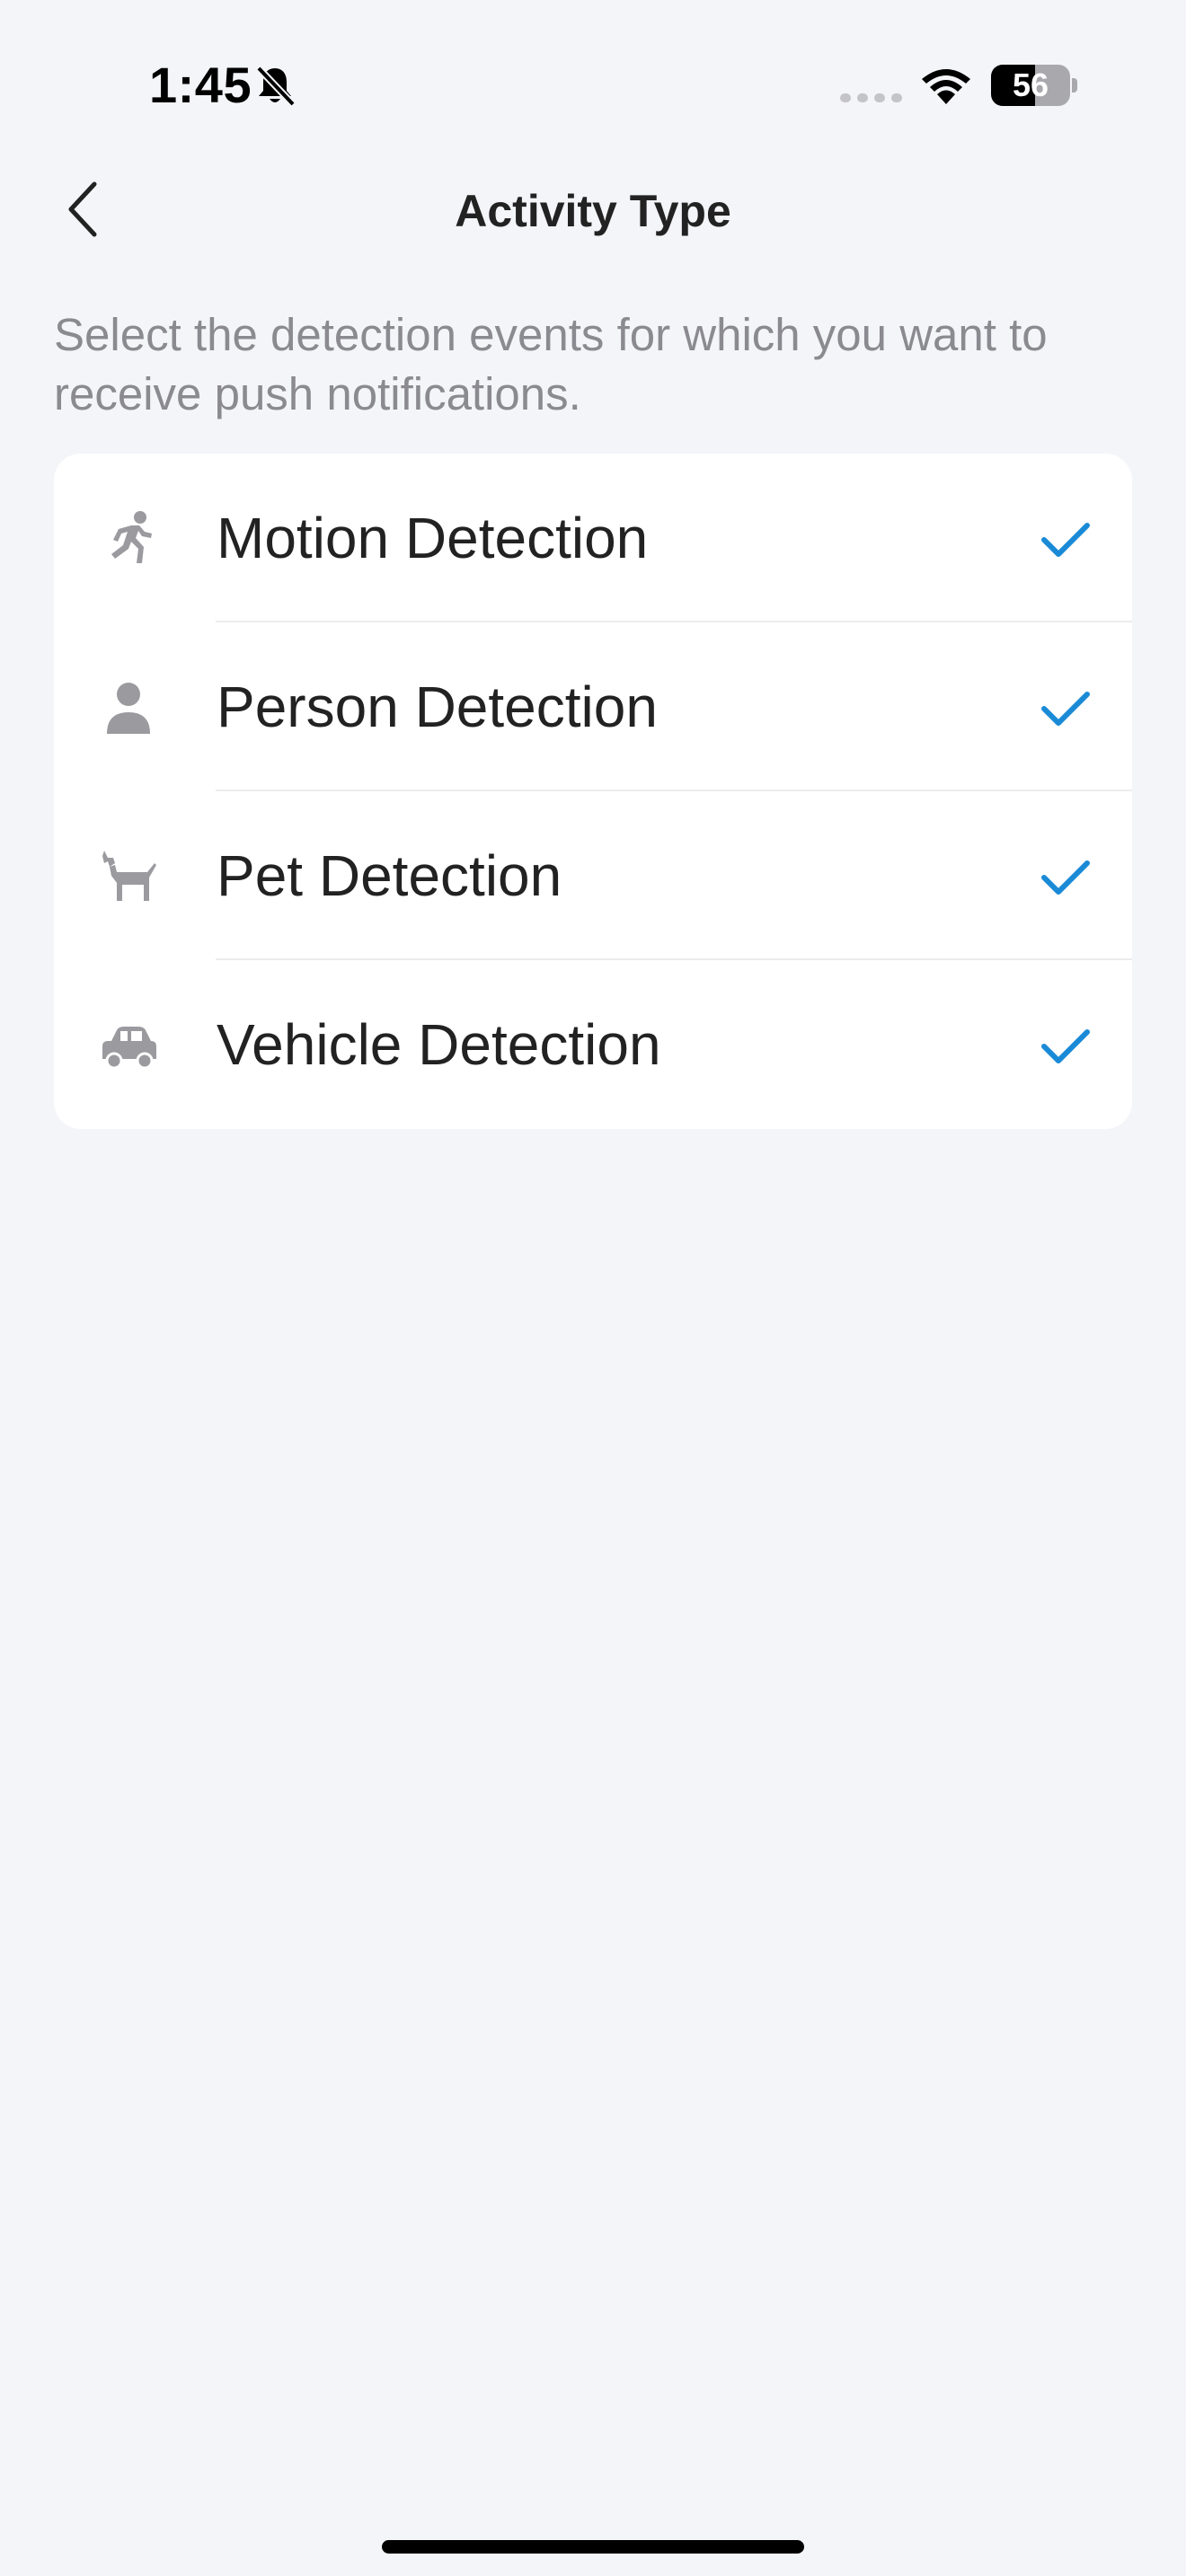 The image size is (1186, 2576). I want to click on battery-level: 56, so click(1030, 84).